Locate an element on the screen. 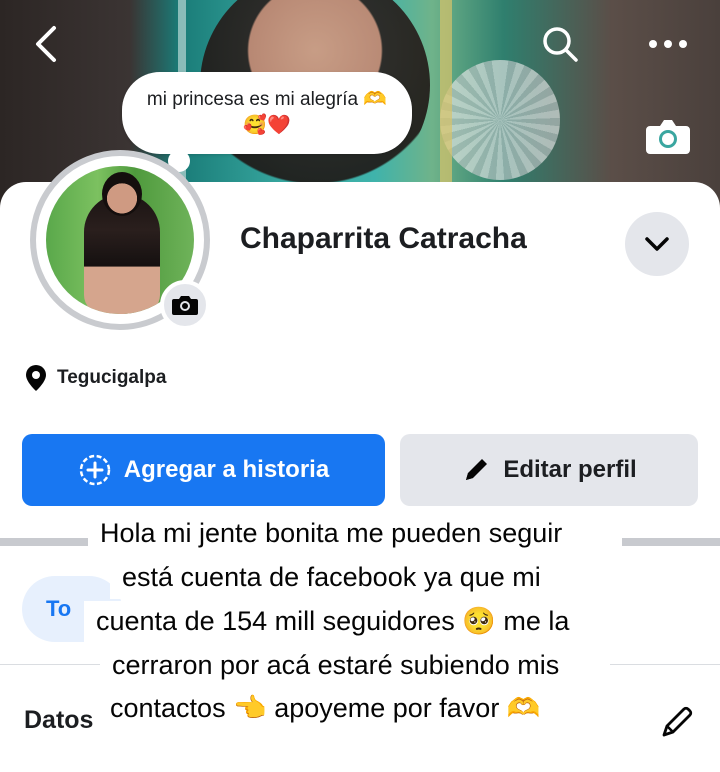  details-section-title: Datos is located at coordinates (59, 720).